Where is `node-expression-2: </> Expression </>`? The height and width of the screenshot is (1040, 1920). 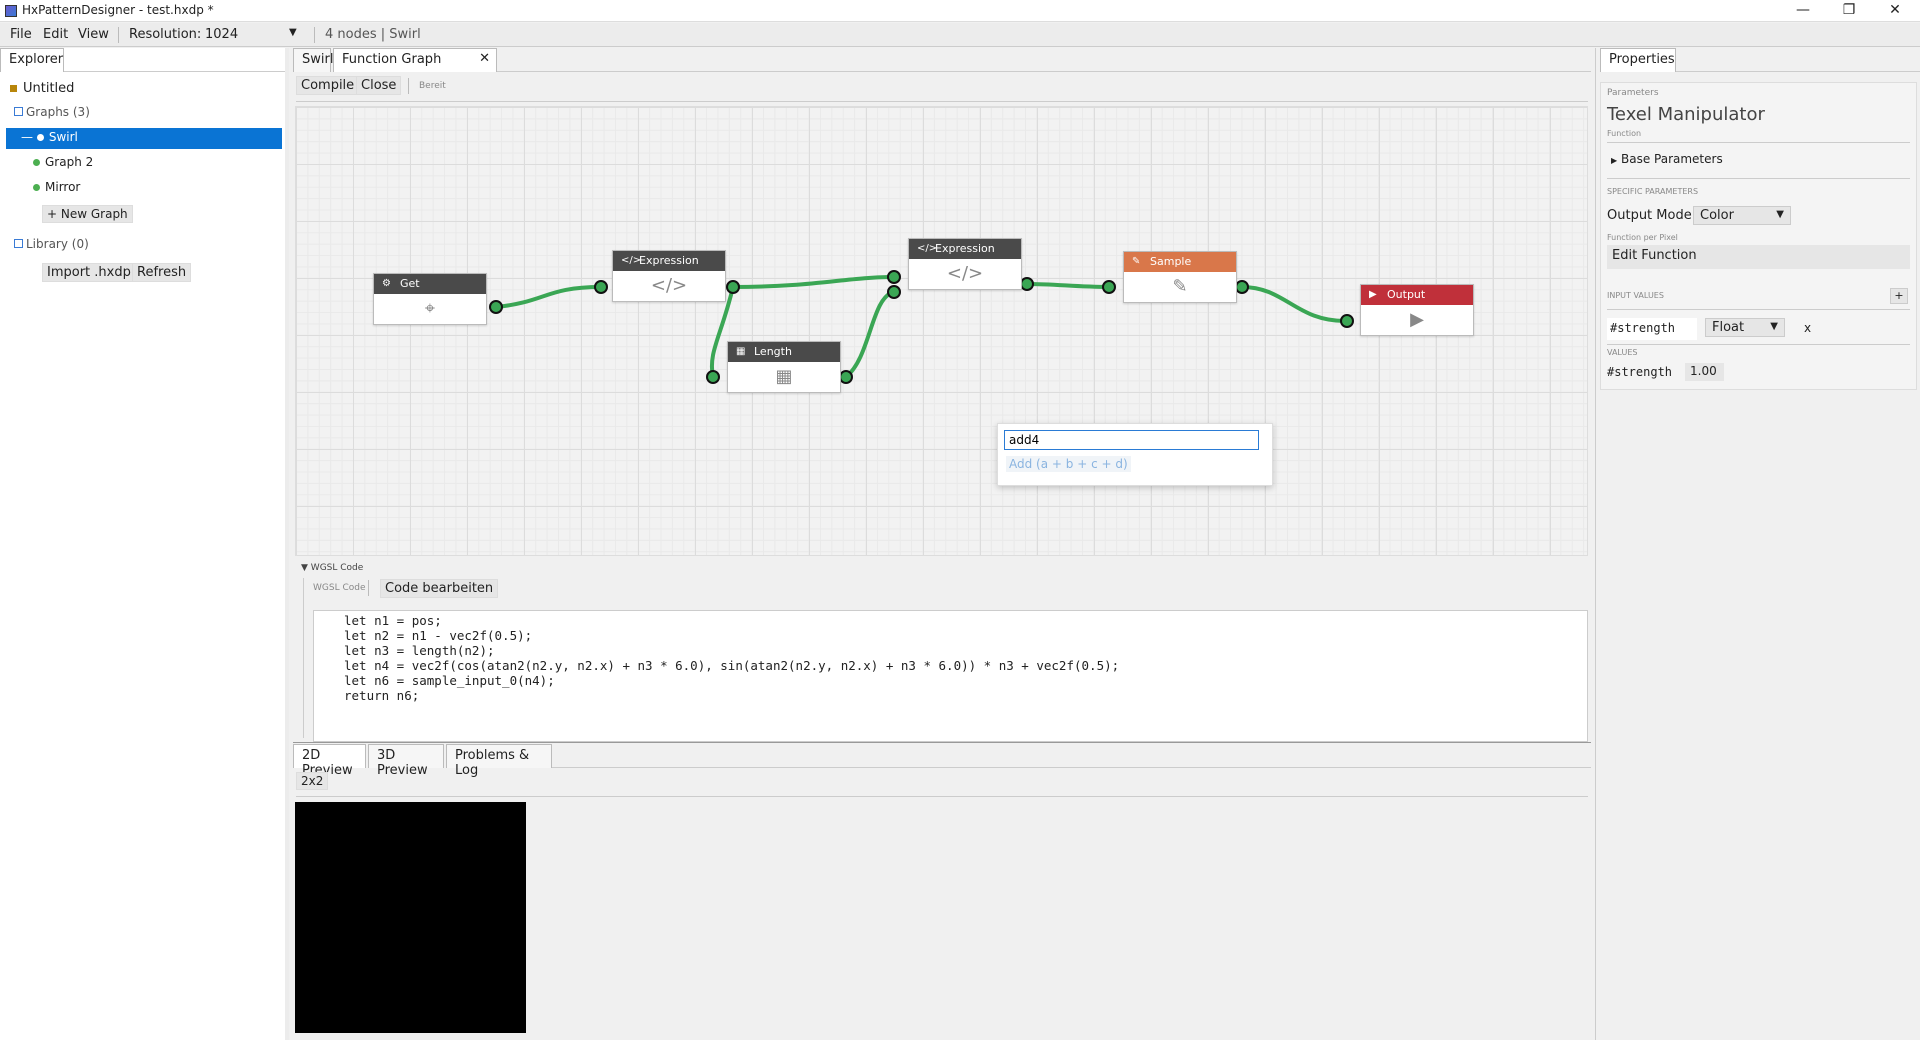
node-expression-2: </> Expression </> is located at coordinates (965, 264).